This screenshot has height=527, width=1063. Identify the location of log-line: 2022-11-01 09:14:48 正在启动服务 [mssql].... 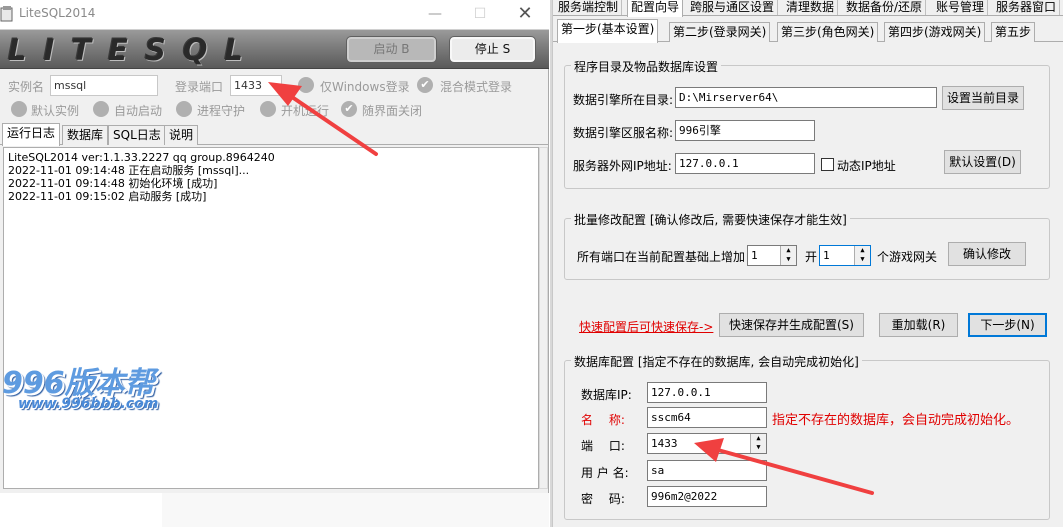
(129, 170).